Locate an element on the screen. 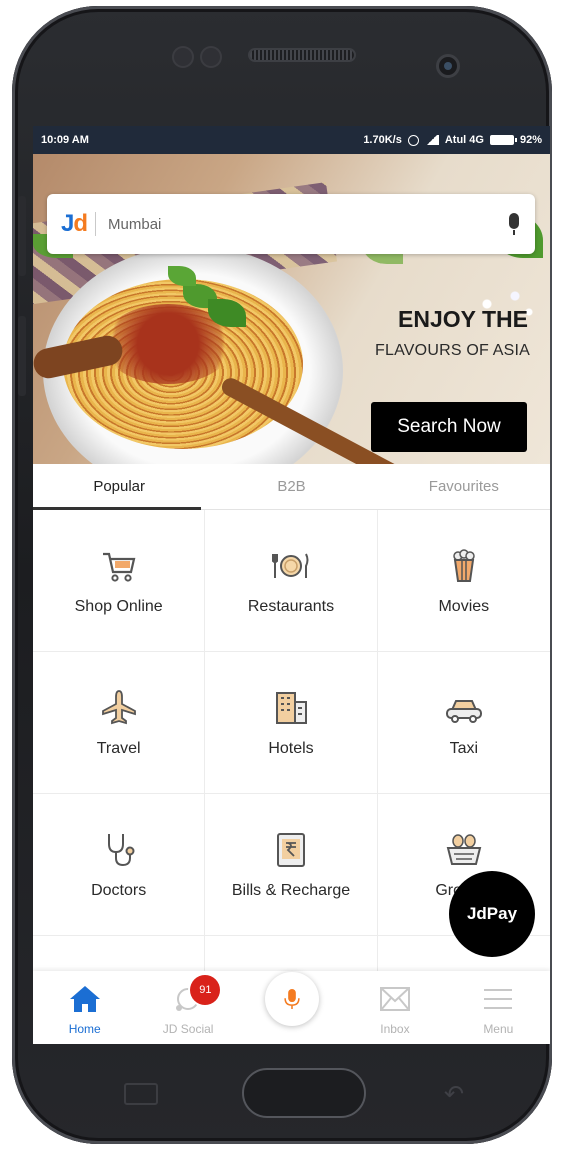 The image size is (564, 1149). category-shop-online: Shop Online is located at coordinates (119, 581).